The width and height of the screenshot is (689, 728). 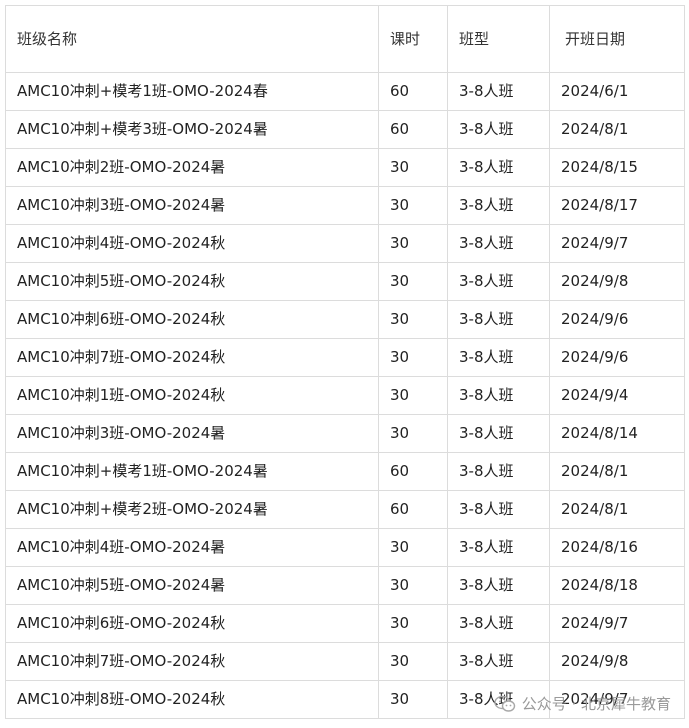 I want to click on table-row: AMC10冲刺7班-OMO-2024秋 30 3-8人班 2024/9/6, so click(x=345, y=357).